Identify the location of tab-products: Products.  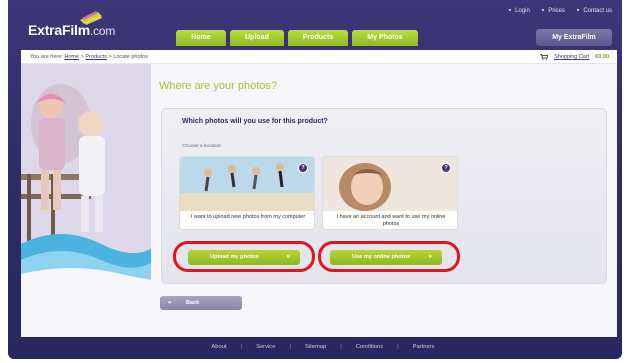
(318, 38).